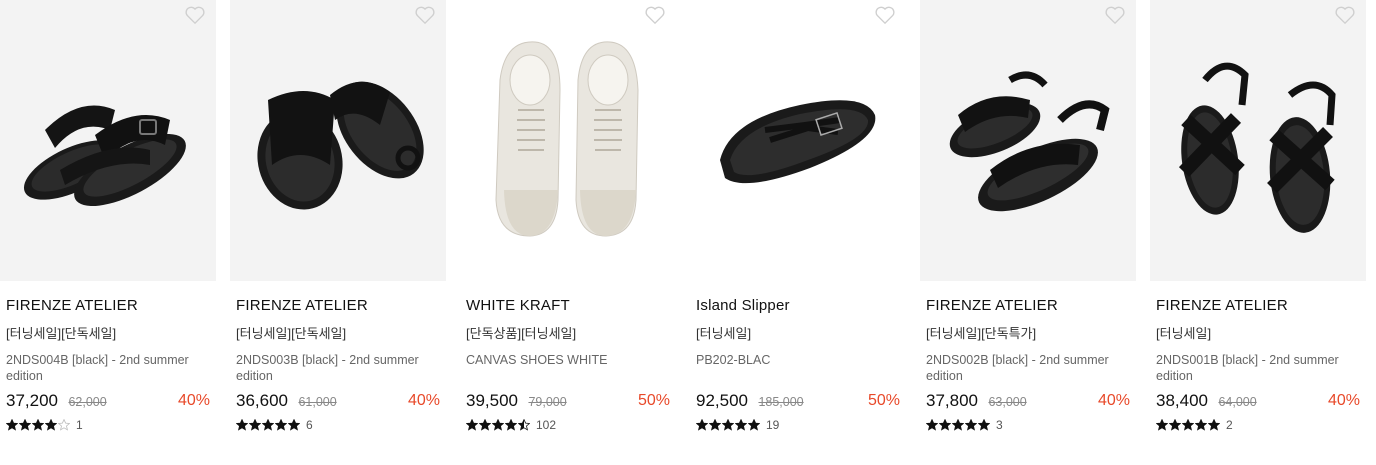 The width and height of the screenshot is (1376, 465). What do you see at coordinates (1258, 425) in the screenshot?
I see `rating: 2` at bounding box center [1258, 425].